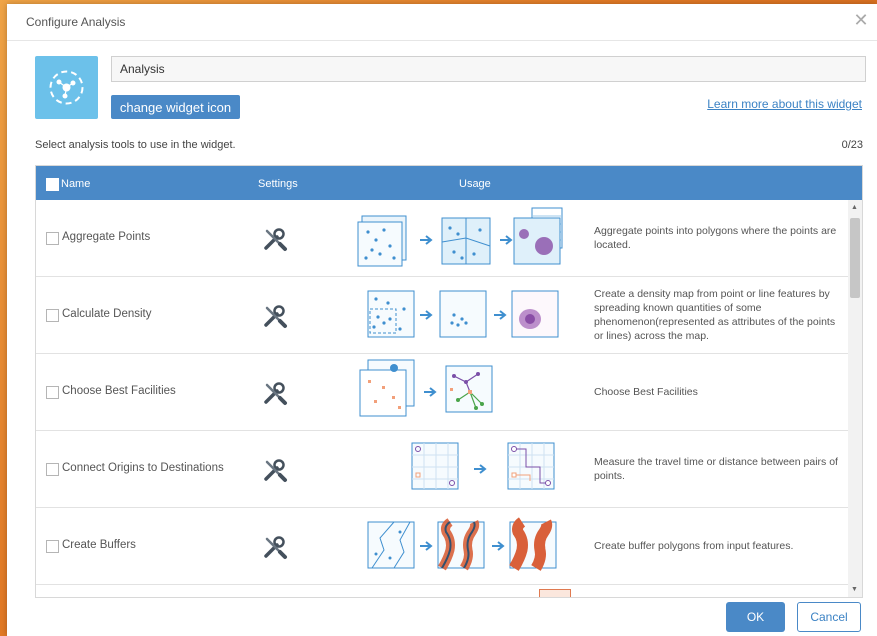 This screenshot has height=636, width=877. I want to click on choose-best-facilities-diagram, so click(426, 388).